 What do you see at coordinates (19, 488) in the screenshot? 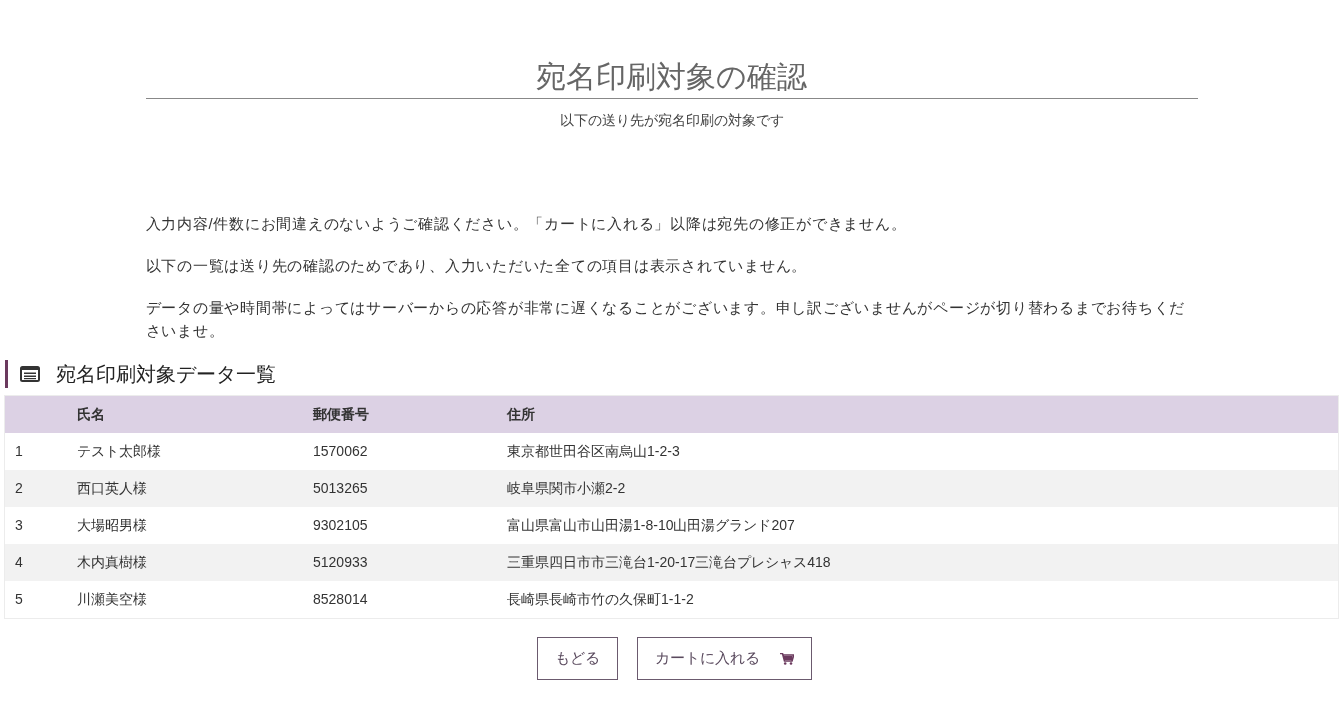
I see `row-number: 2` at bounding box center [19, 488].